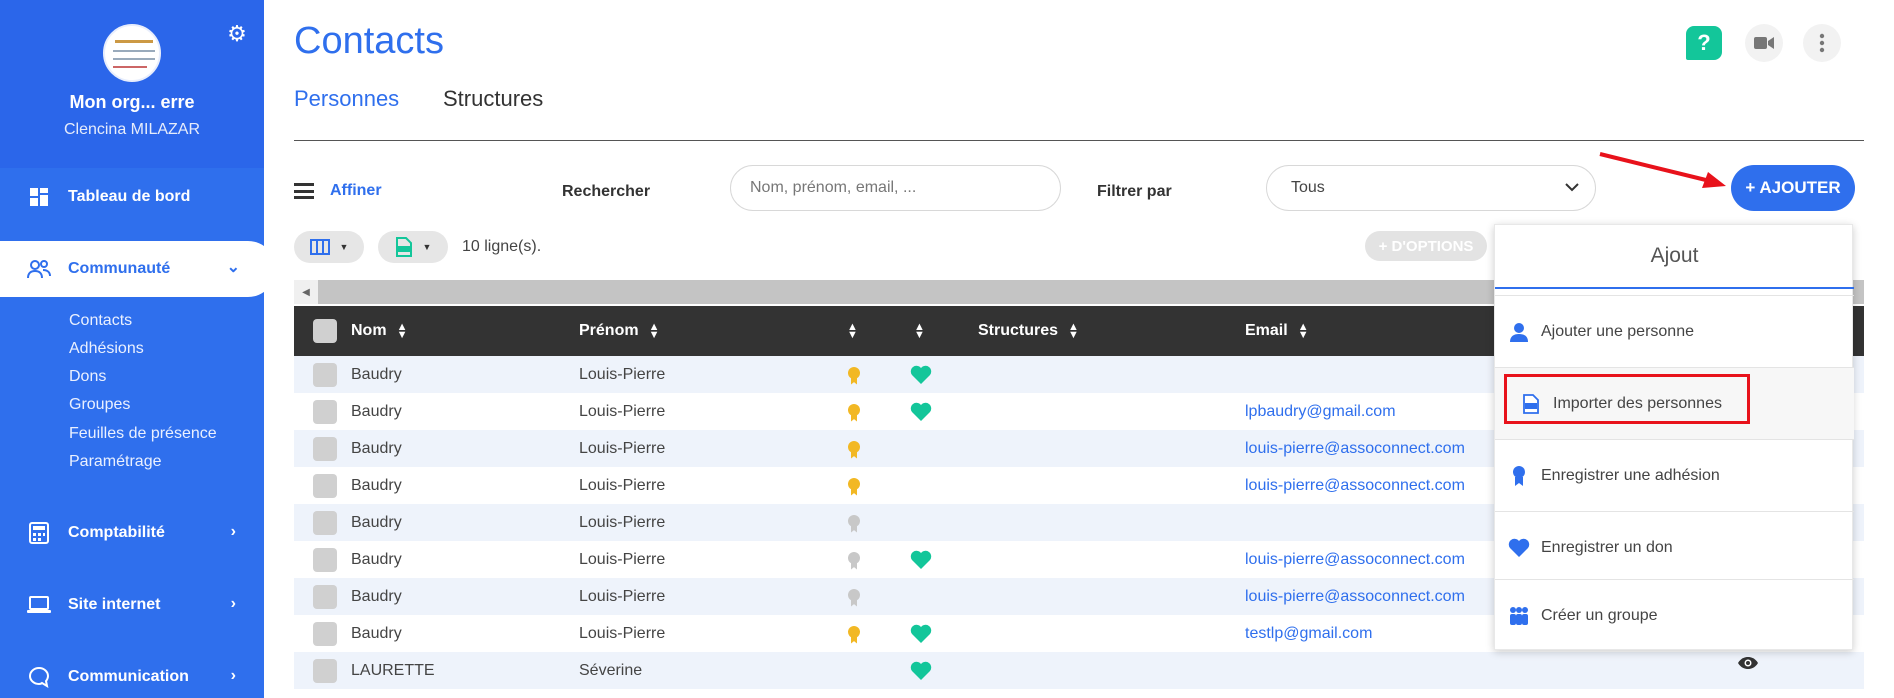 This screenshot has height=698, width=1894. I want to click on nav-label: Communauté, so click(119, 268).